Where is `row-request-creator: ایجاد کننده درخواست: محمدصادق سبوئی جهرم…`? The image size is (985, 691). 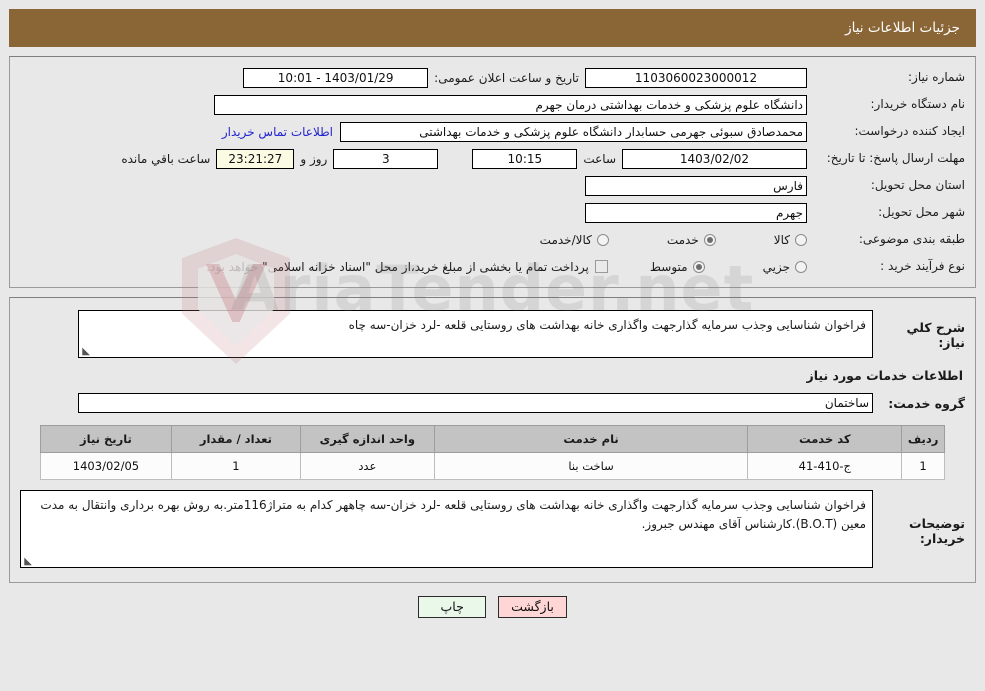 row-request-creator: ایجاد کننده درخواست: محمدصادق سبوئی جهرم… is located at coordinates (492, 131).